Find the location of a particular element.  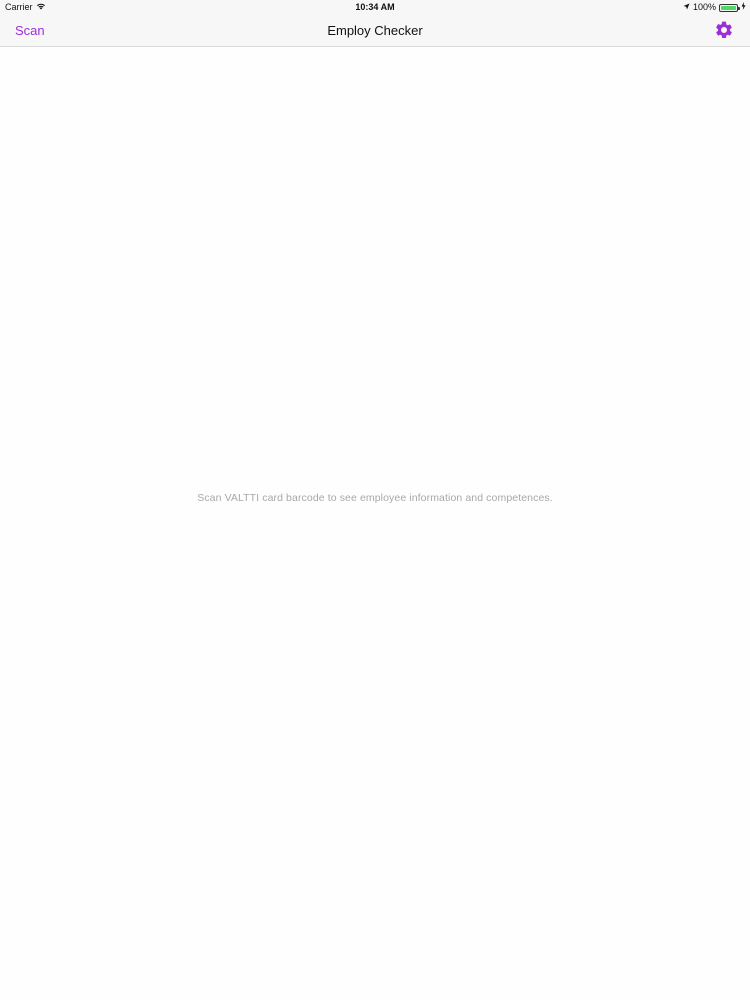

settings-button is located at coordinates (724, 30).